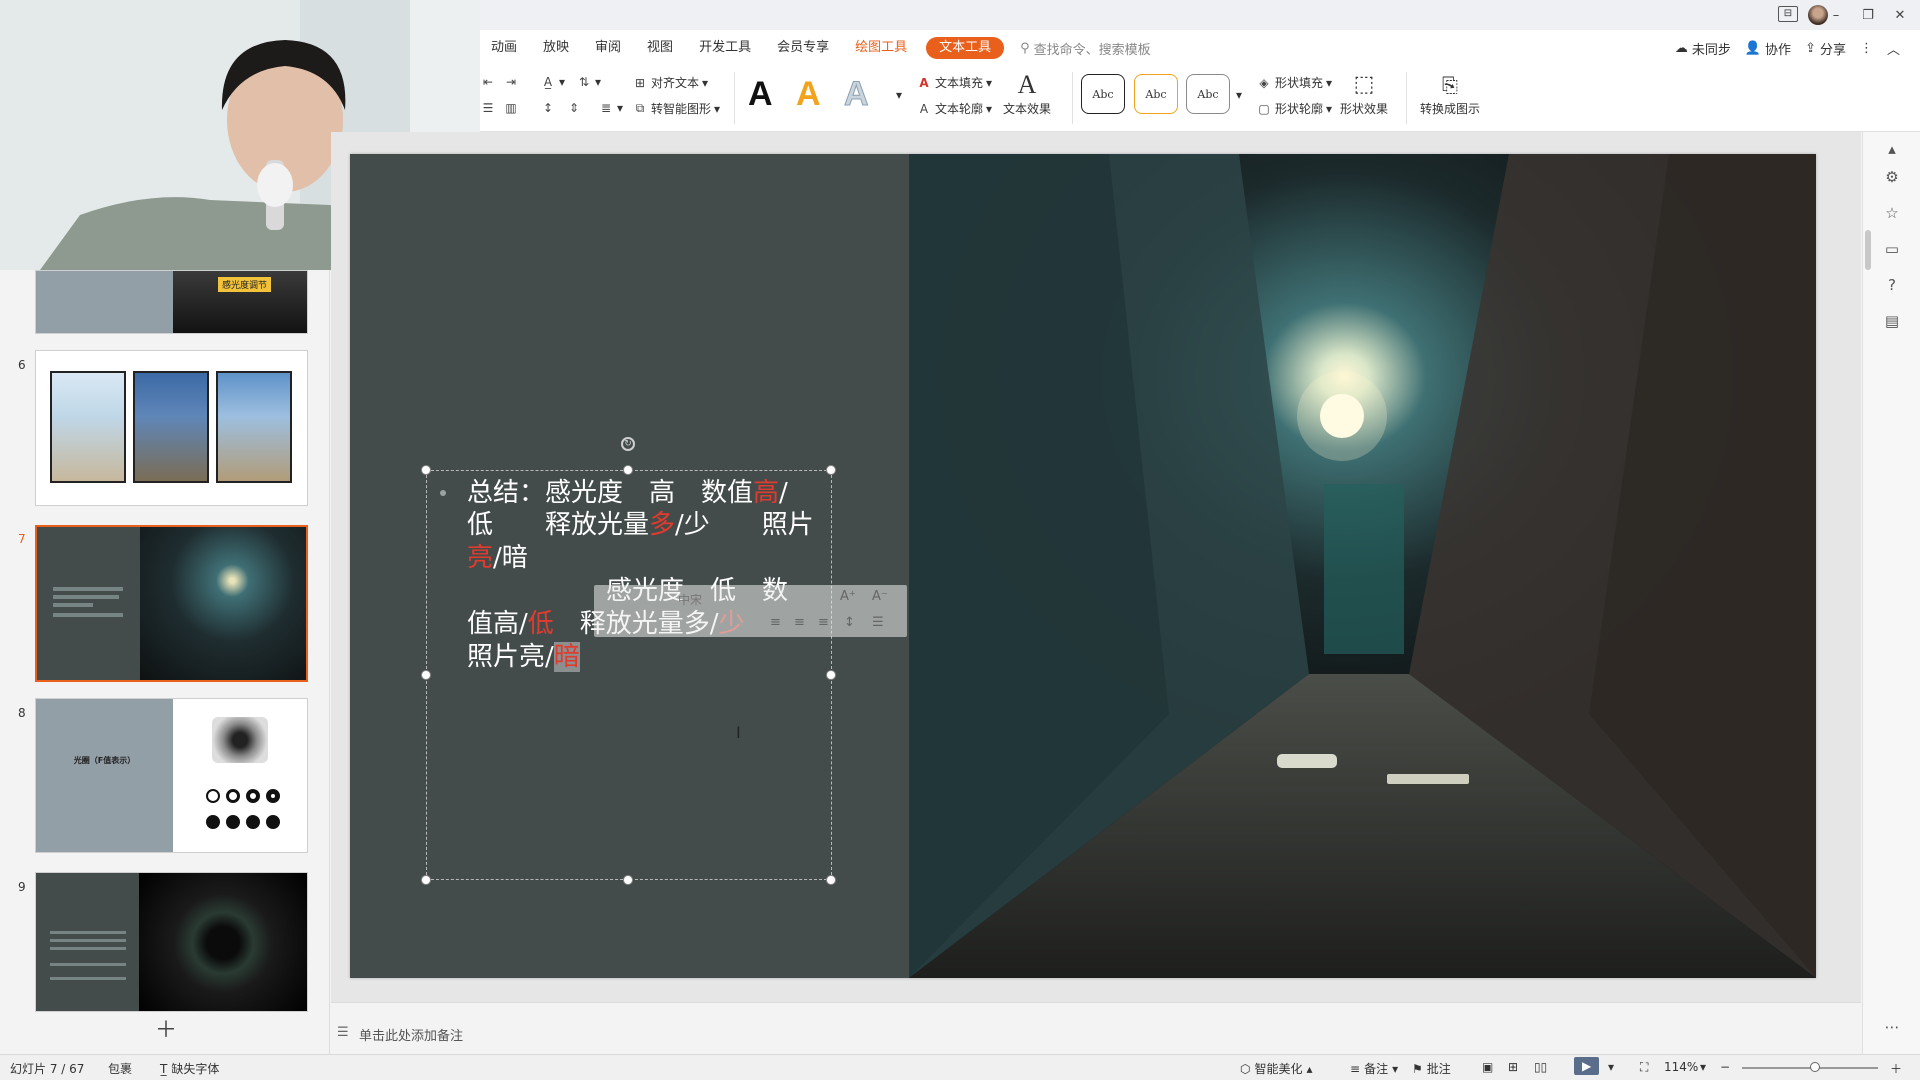 The height and width of the screenshot is (1080, 1920). What do you see at coordinates (1364, 94) in the screenshot?
I see `shape-effect-button: ⬚ 形状效果` at bounding box center [1364, 94].